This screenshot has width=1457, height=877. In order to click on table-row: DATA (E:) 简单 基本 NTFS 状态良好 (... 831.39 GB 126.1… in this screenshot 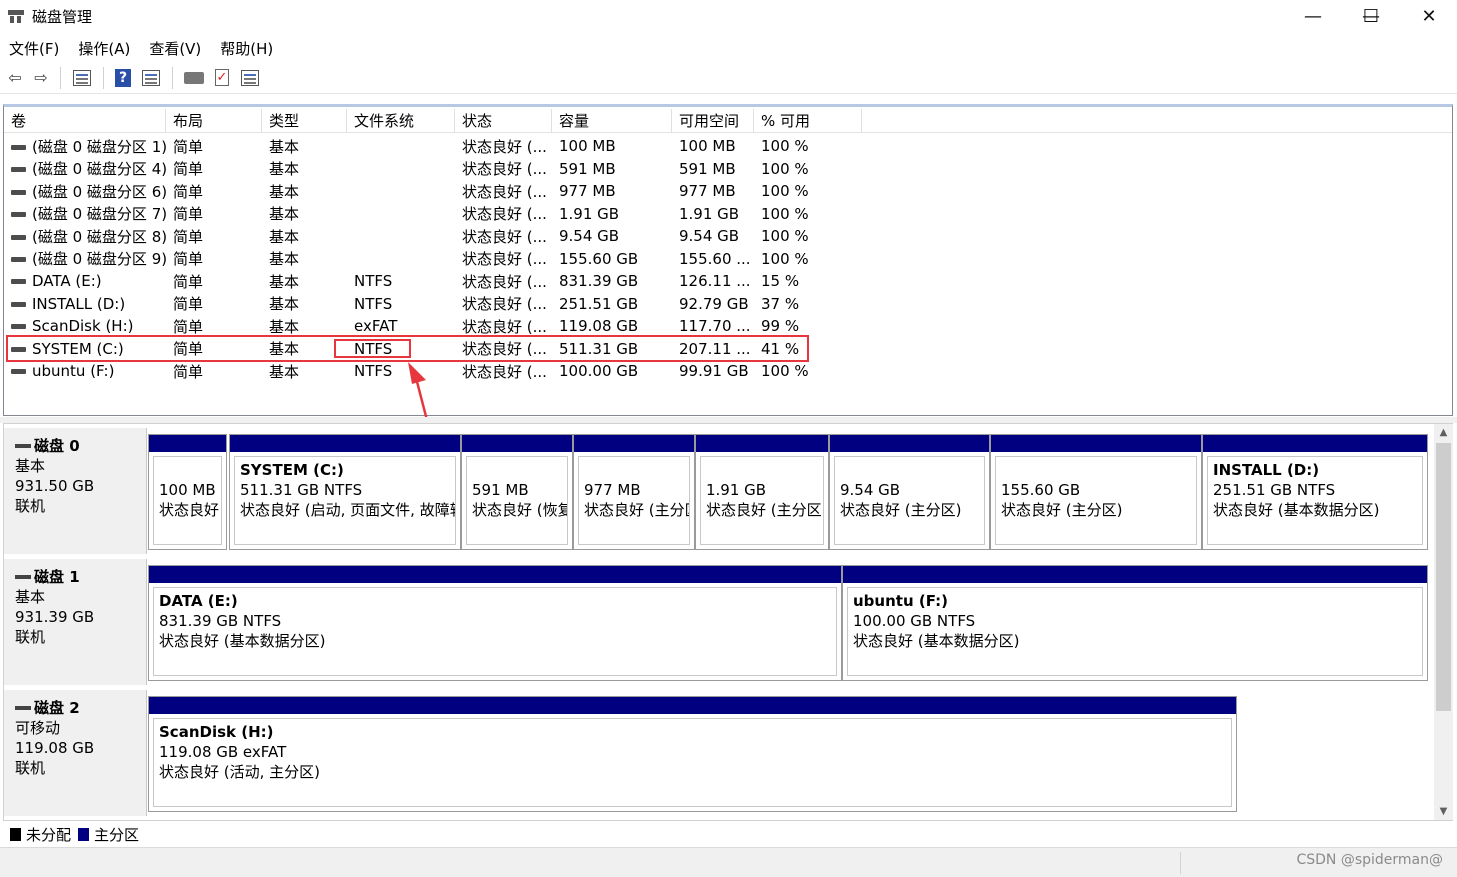, I will do `click(728, 281)`.